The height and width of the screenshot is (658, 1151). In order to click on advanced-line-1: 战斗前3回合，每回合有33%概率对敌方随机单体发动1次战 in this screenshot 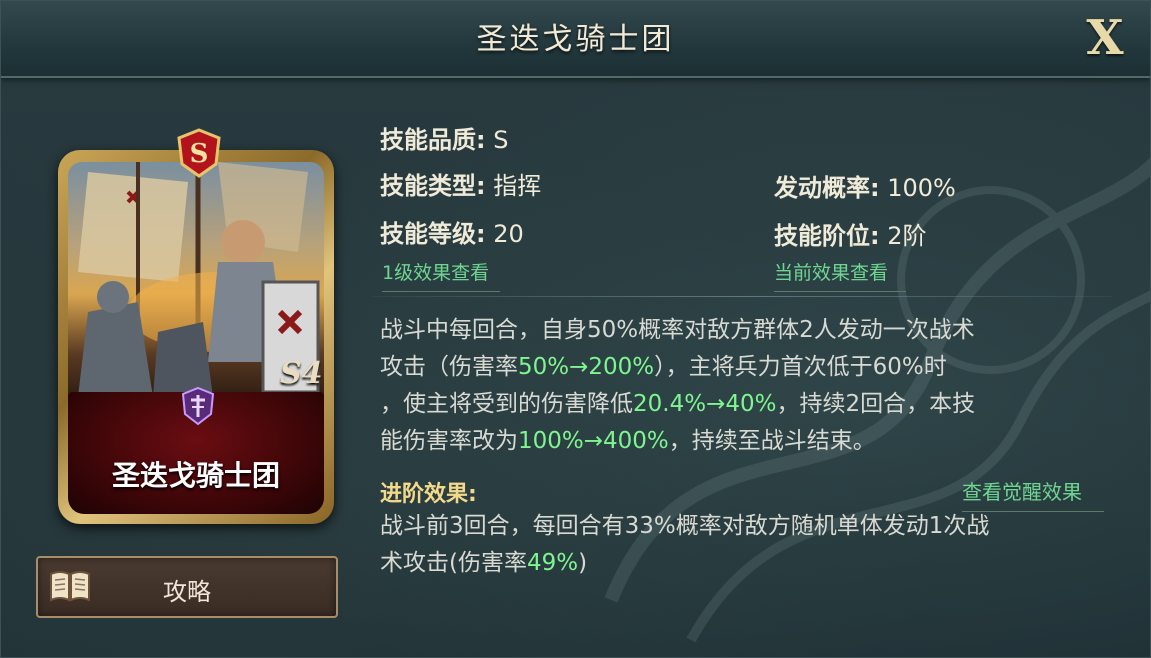, I will do `click(685, 526)`.